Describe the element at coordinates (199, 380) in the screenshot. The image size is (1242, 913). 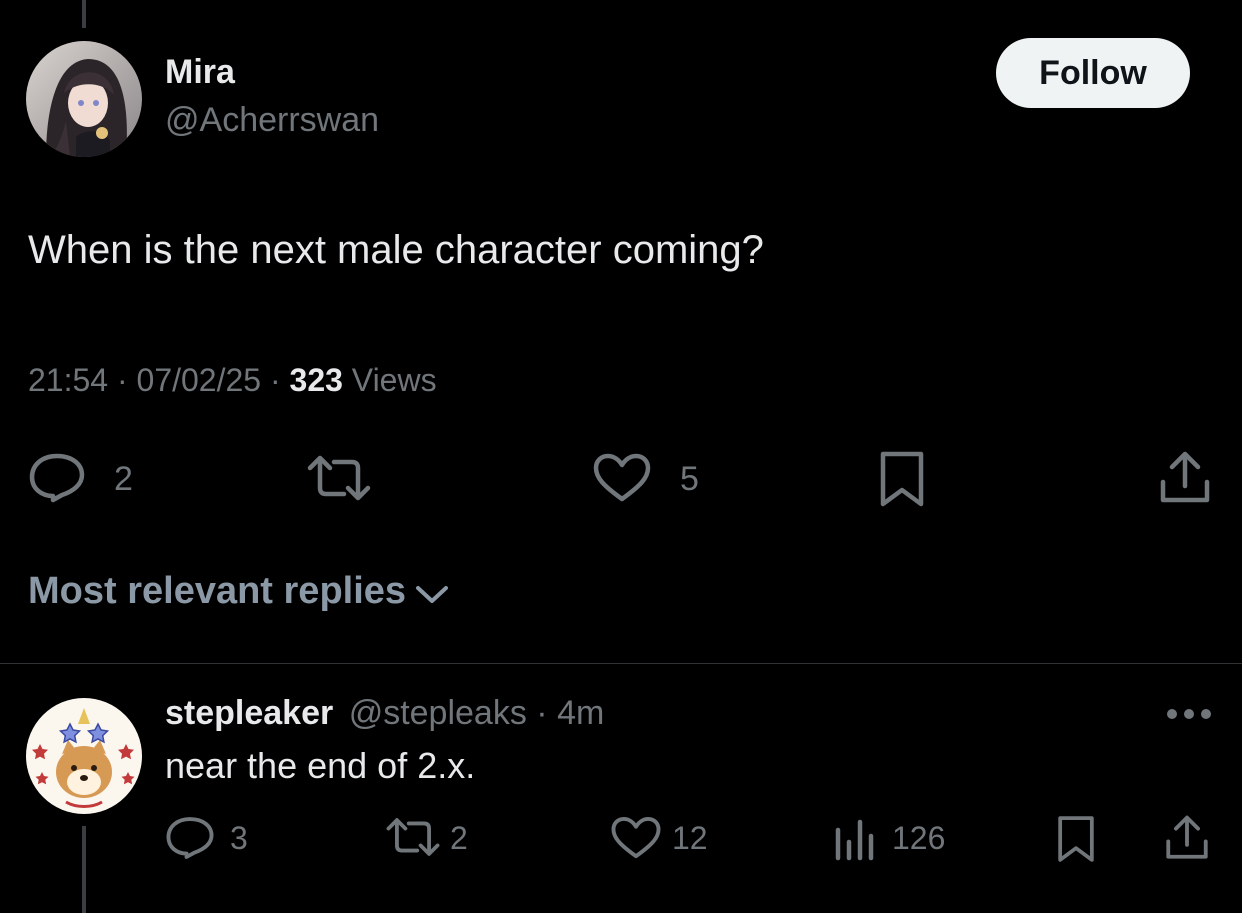
I see `tweet-date: 07/02/25` at that location.